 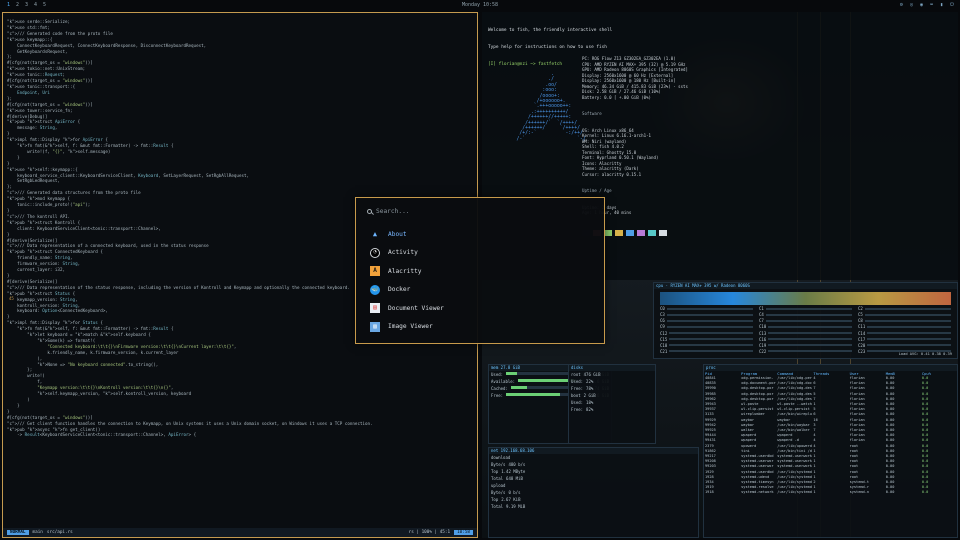 What do you see at coordinates (375, 326) in the screenshot?
I see `image-viewer-icon: ▧` at bounding box center [375, 326].